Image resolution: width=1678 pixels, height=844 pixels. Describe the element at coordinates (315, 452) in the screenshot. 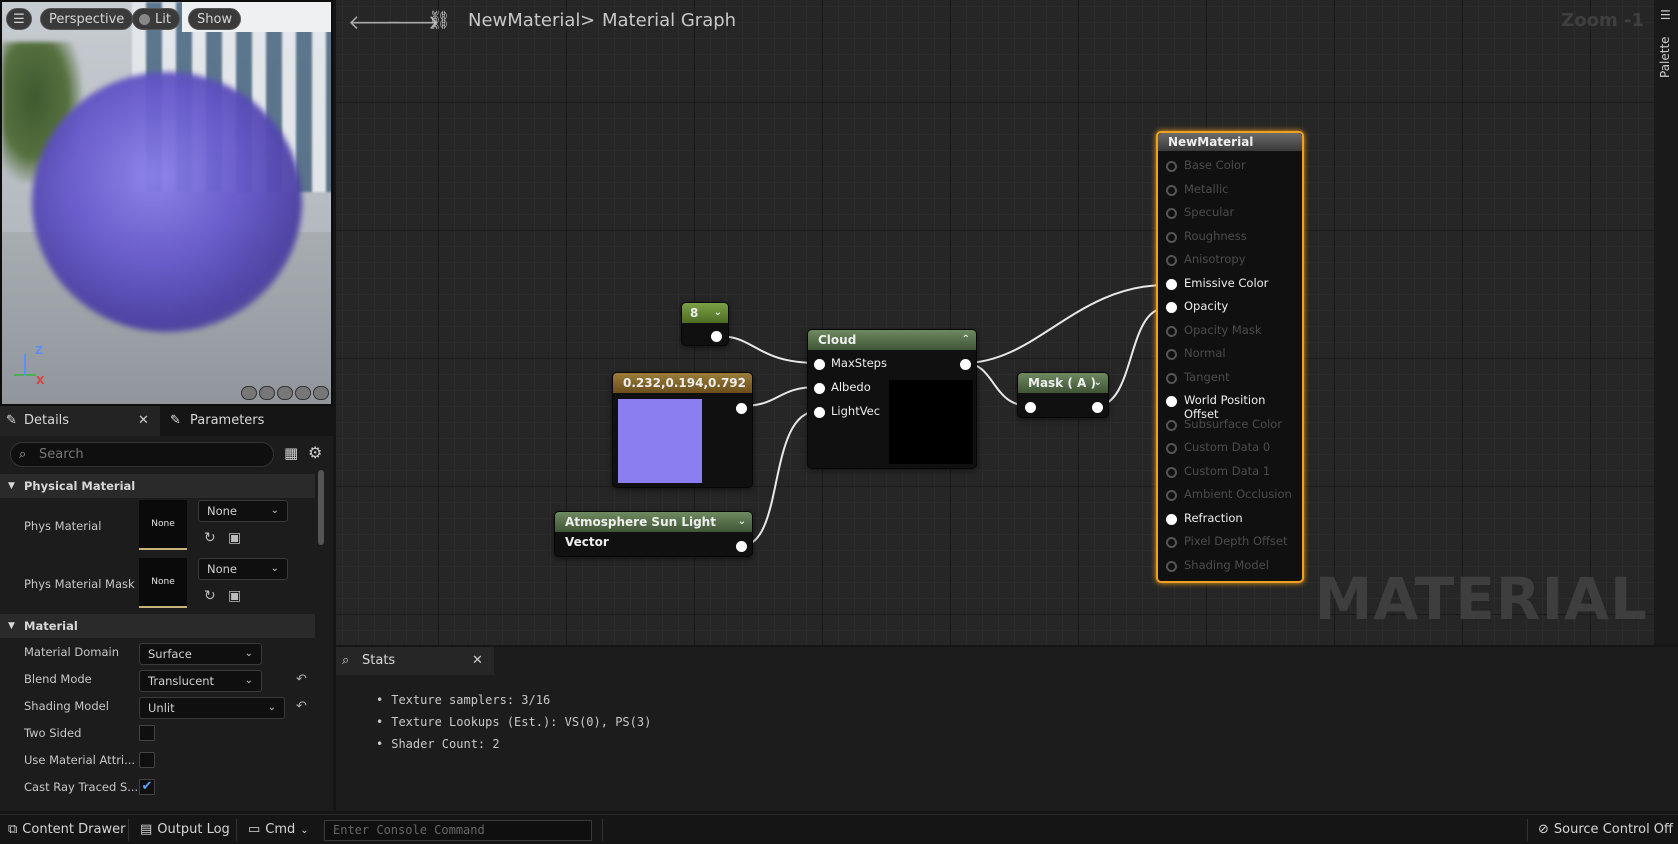

I see `settings-gear-icon: ⚙` at that location.